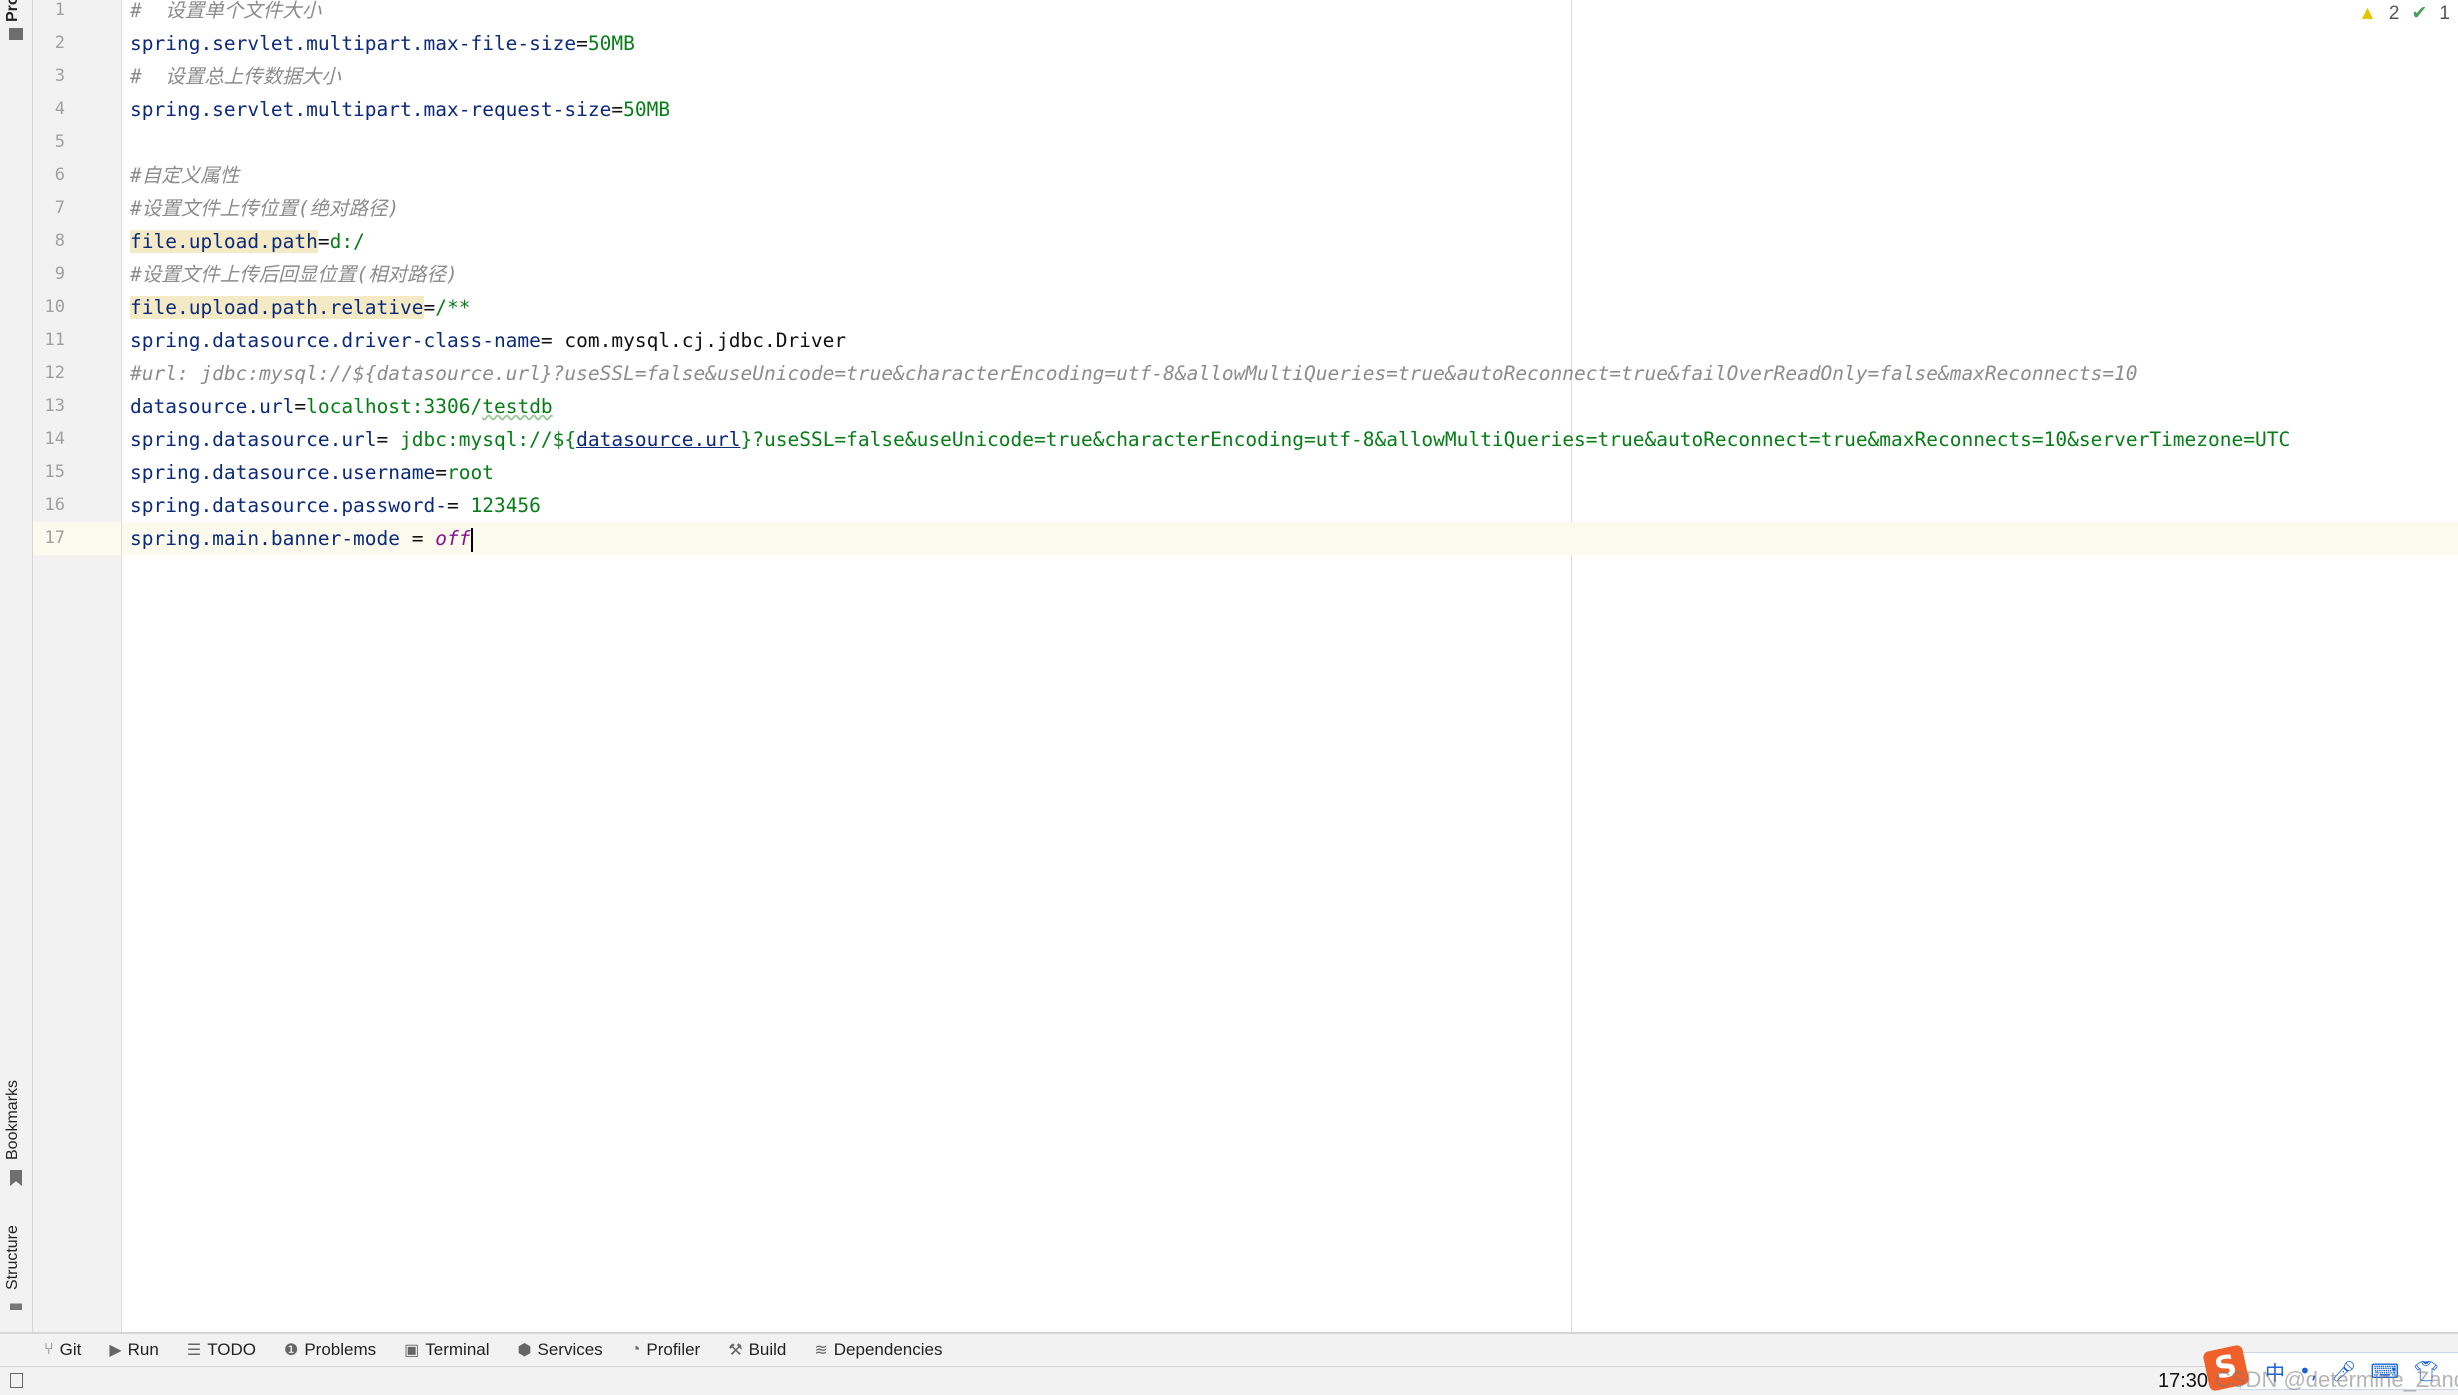  I want to click on tool-window-label: Profiler, so click(673, 1349).